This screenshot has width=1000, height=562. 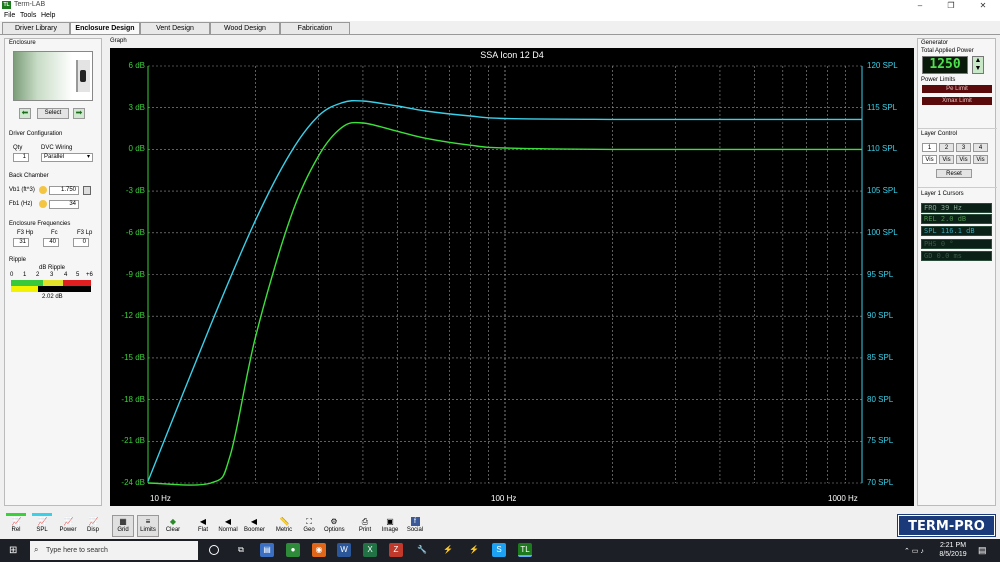 I want to click on limits-button: ≡ Limits, so click(x=148, y=526).